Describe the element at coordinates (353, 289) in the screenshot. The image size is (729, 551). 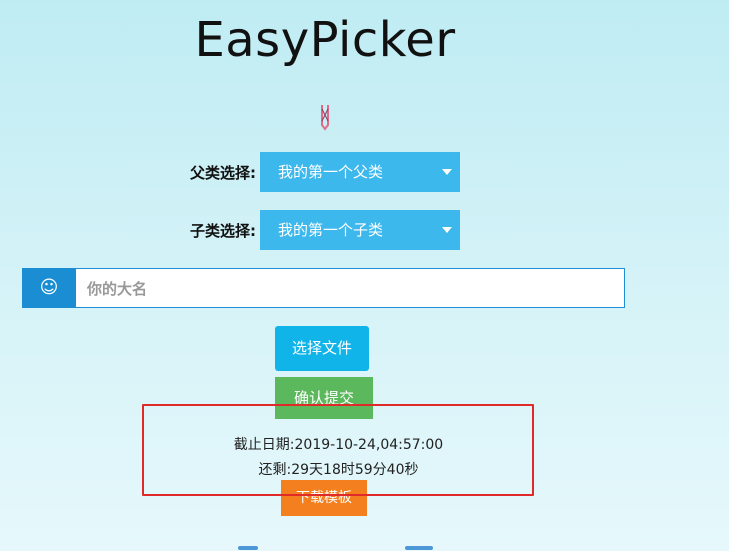
I see `name-input` at that location.